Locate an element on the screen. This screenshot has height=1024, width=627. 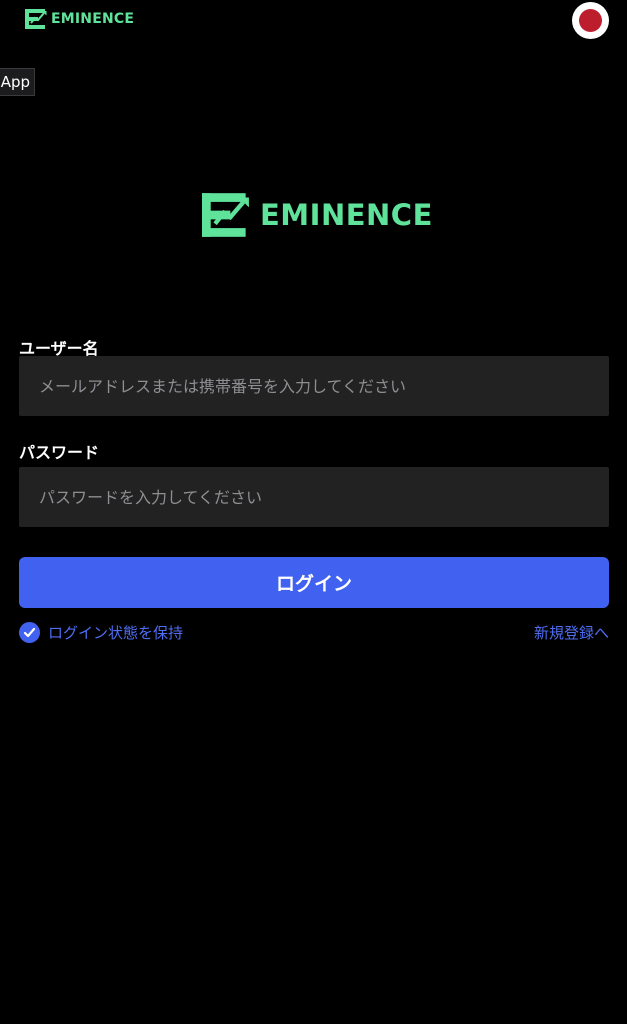
password-label: パスワード is located at coordinates (59, 452).